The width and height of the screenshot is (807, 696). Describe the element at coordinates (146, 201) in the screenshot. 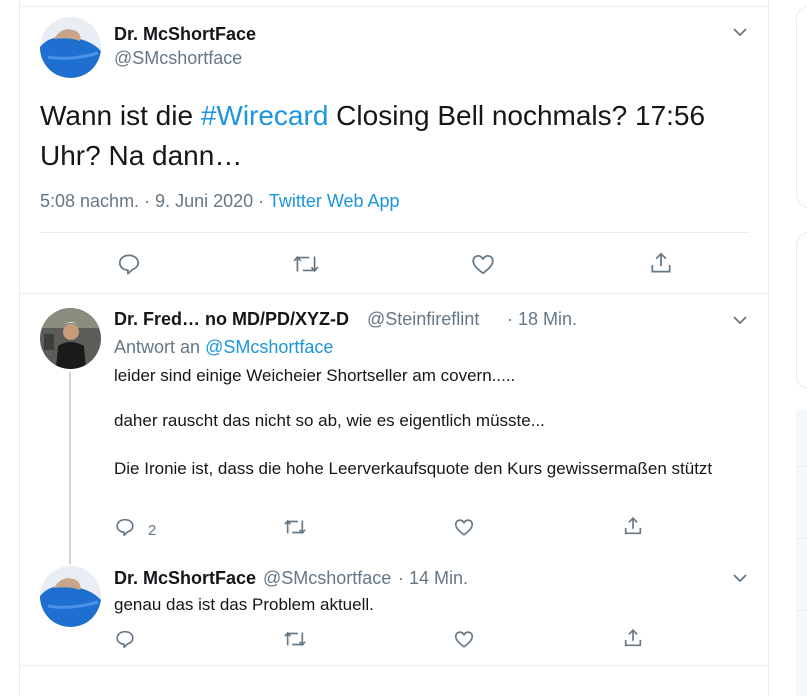

I see `timestamp: 5:08 nachm. · 9. Juni 2020` at that location.